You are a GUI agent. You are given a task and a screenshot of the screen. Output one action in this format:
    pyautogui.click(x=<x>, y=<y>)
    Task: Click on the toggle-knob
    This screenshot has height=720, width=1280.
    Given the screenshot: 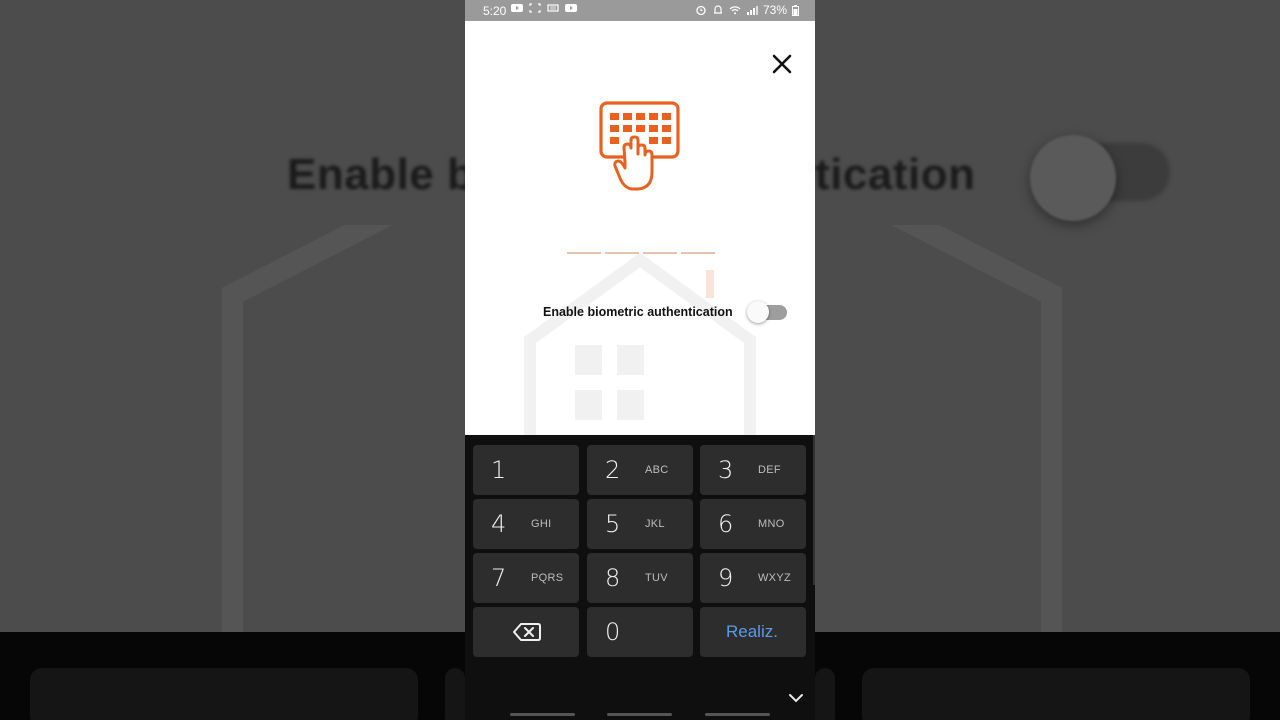 What is the action you would take?
    pyautogui.click(x=757, y=312)
    